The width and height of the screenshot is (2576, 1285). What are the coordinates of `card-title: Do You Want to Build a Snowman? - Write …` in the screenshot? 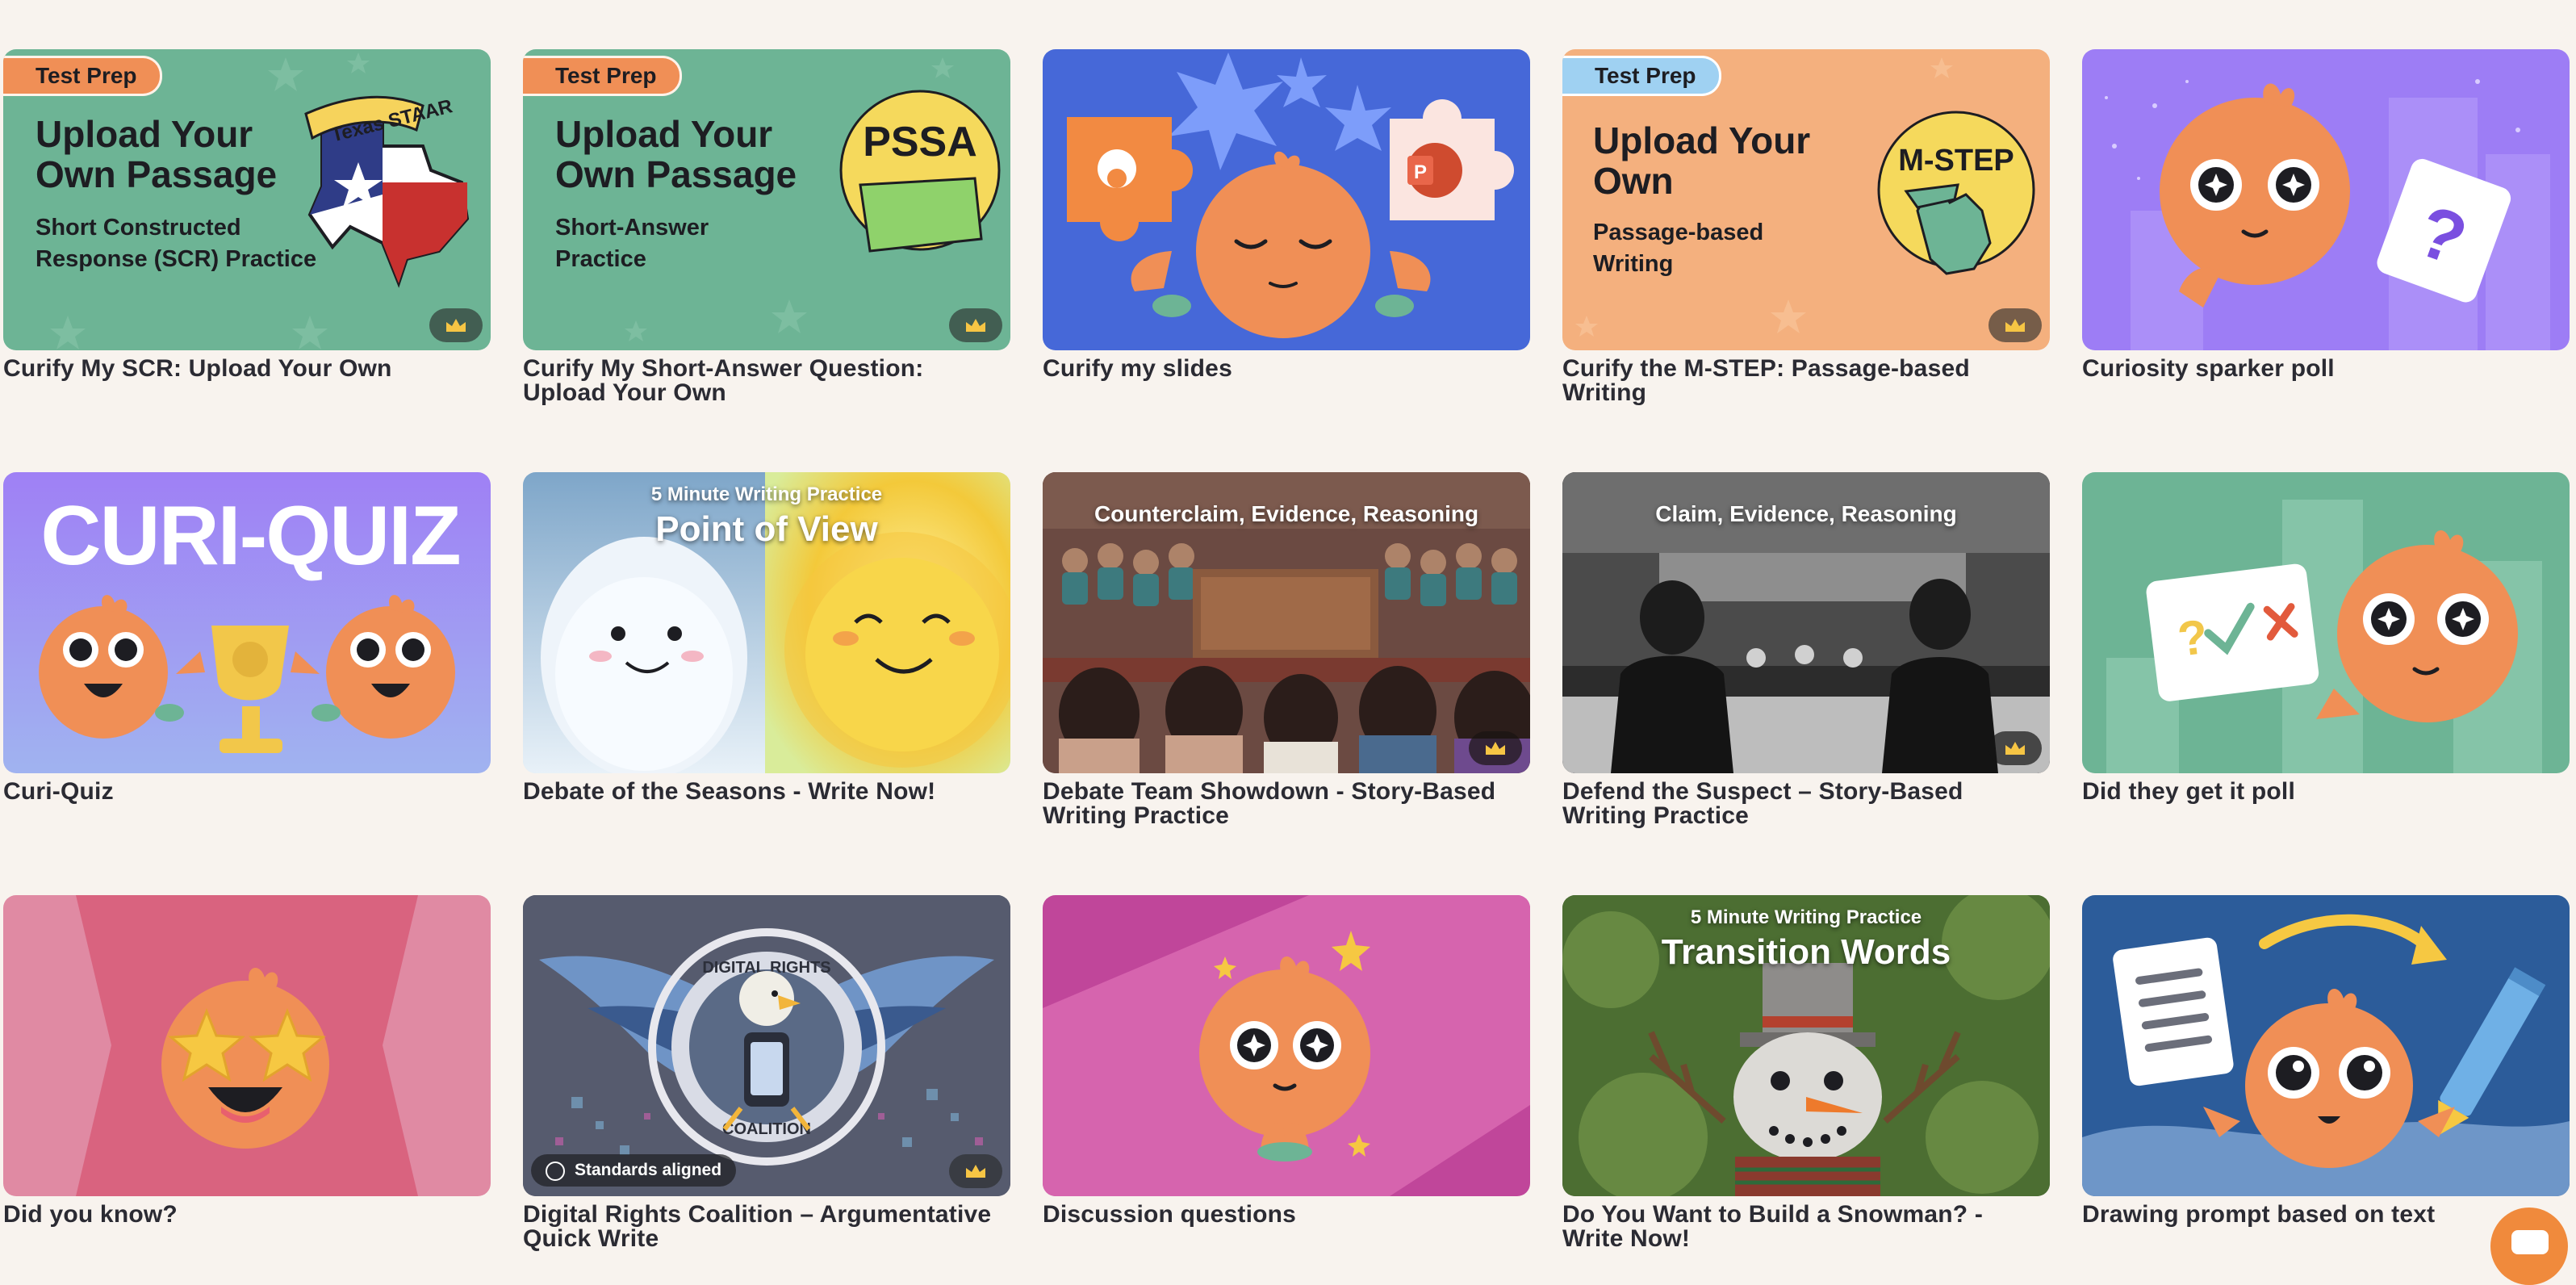 It's located at (1806, 1227).